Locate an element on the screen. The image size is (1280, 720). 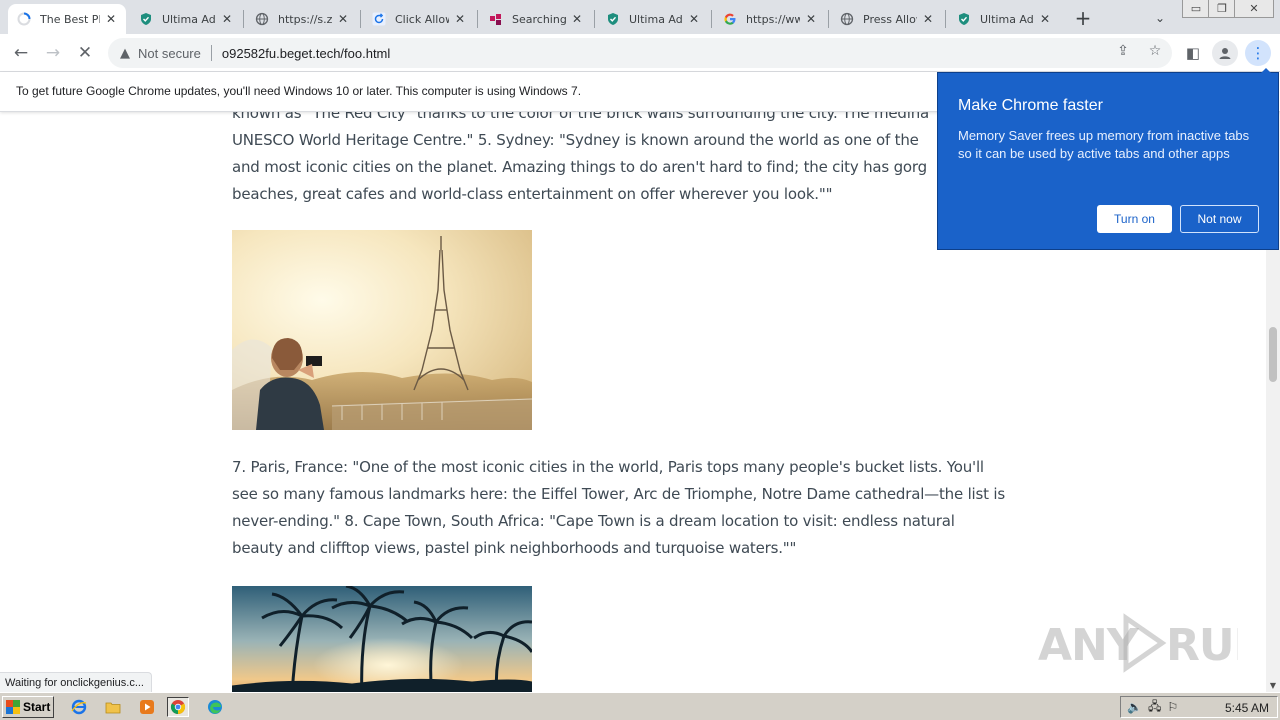
new-tab-button: + is located at coordinates (1083, 18).